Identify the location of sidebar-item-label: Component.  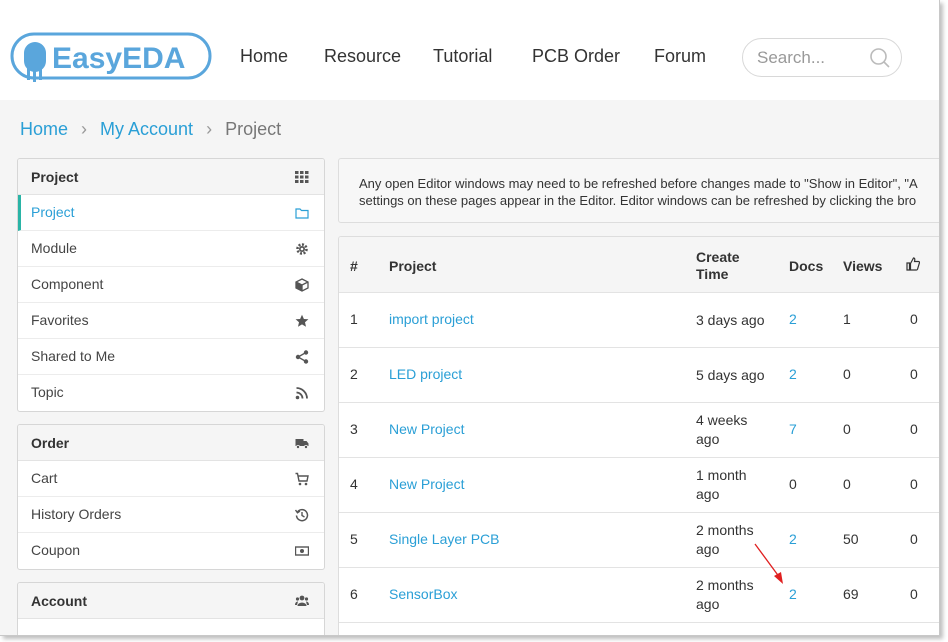
(67, 284).